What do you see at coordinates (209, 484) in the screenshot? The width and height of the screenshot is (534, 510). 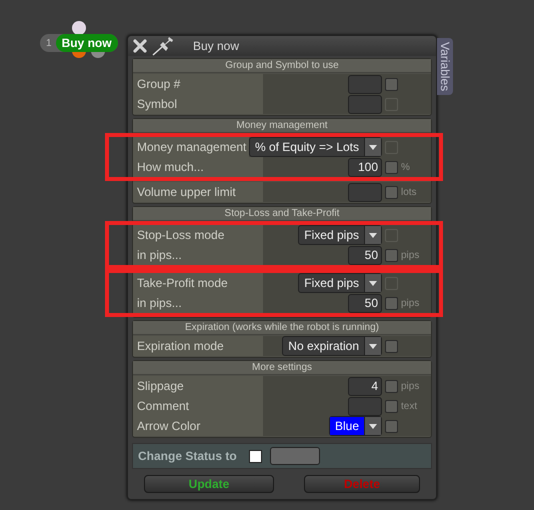 I see `update-button: Update` at bounding box center [209, 484].